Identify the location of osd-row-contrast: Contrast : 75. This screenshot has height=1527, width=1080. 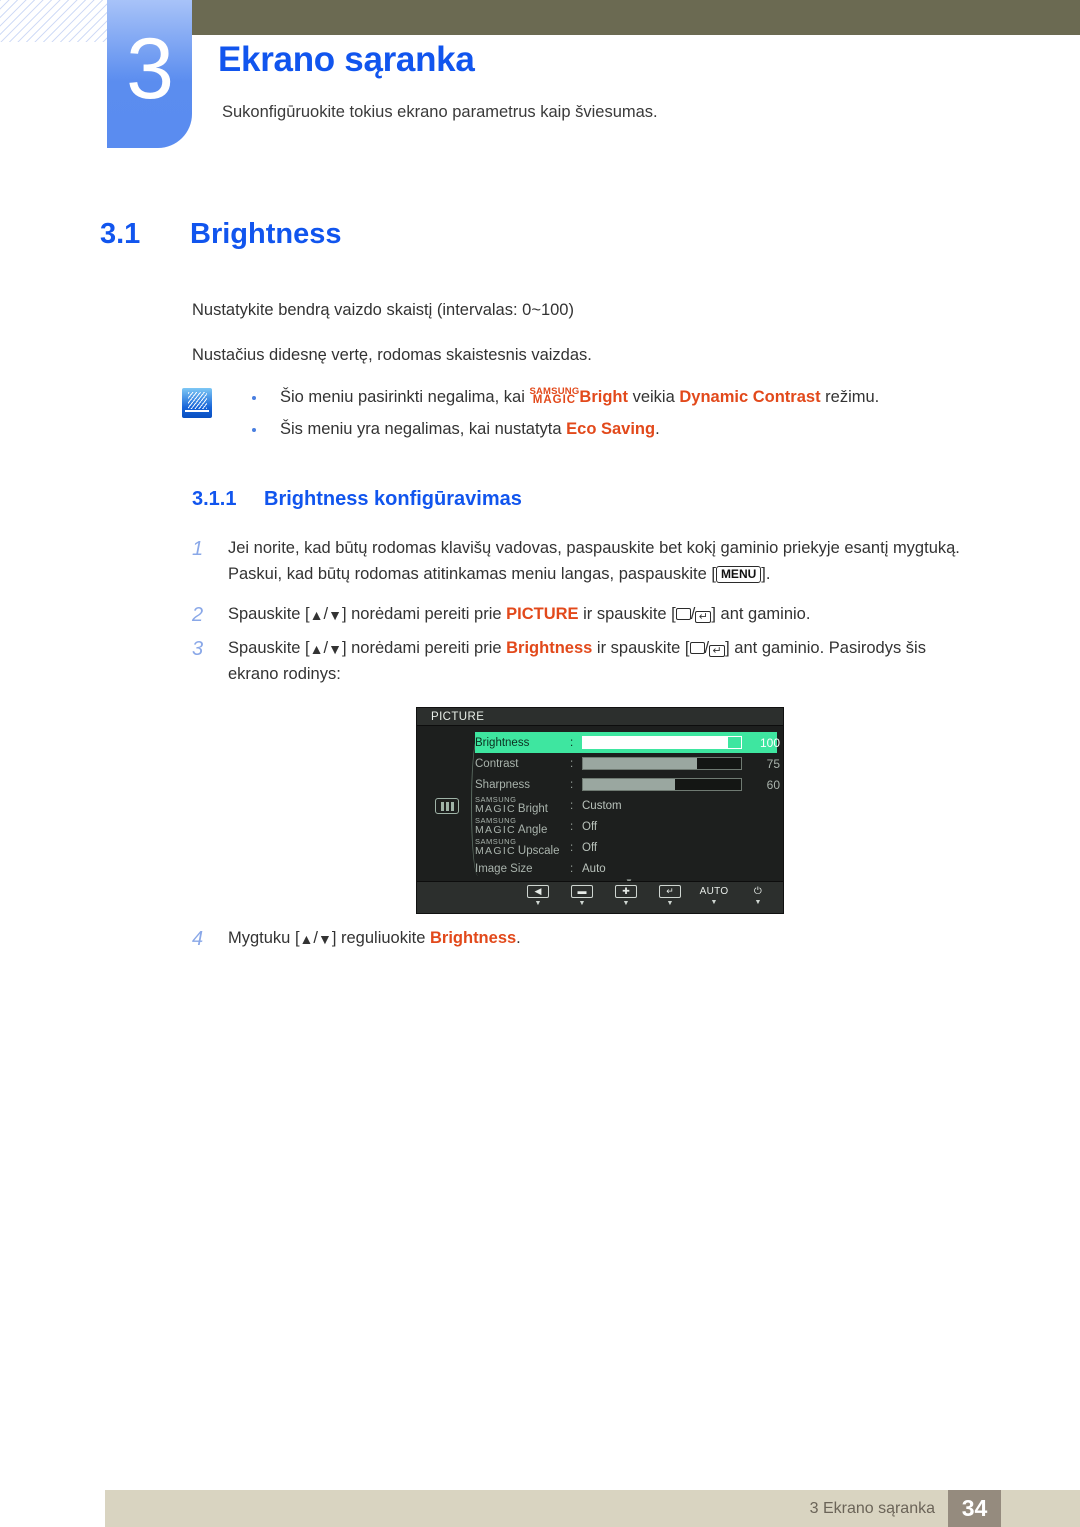
(627, 763).